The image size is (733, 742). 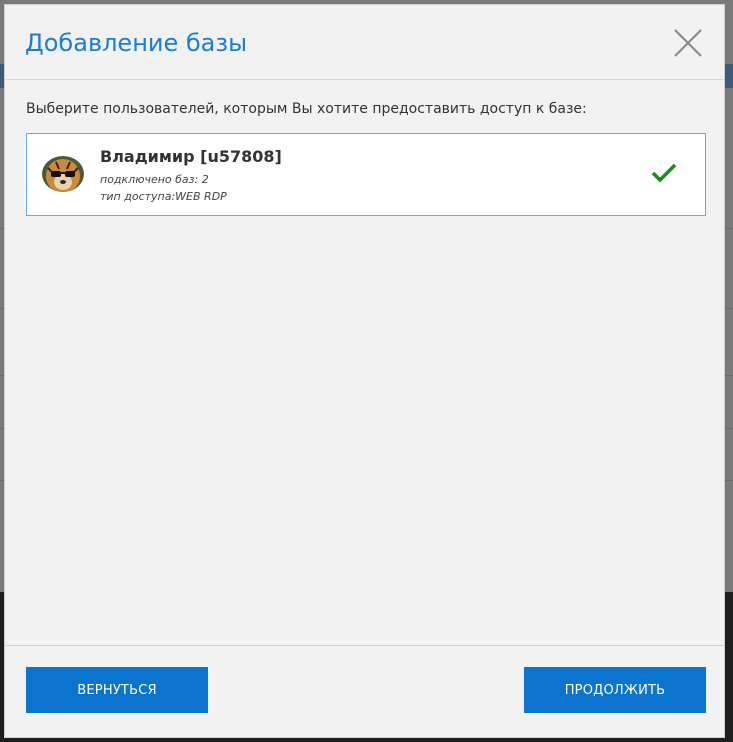 I want to click on user-access-type: тип доступа:WEB RDP, so click(x=163, y=196).